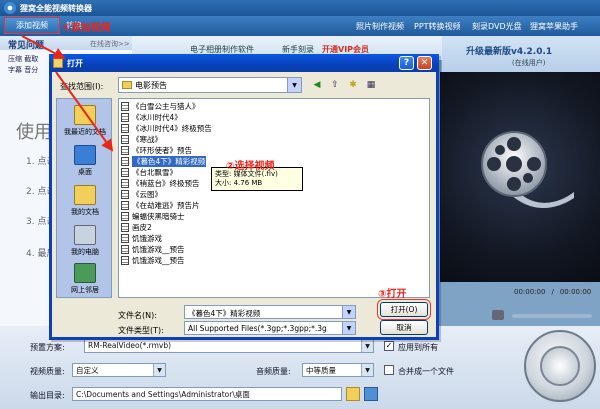 This screenshot has width=600, height=409. I want to click on file-item: 《寒战》, so click(141, 139).